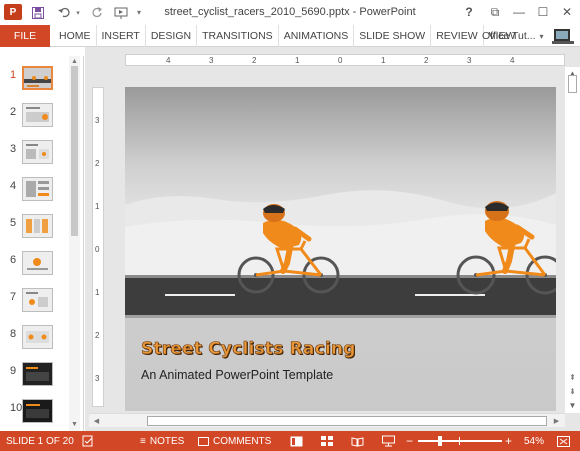 Image resolution: width=580 pixels, height=451 pixels. I want to click on thumbnail-number: 4, so click(13, 186).